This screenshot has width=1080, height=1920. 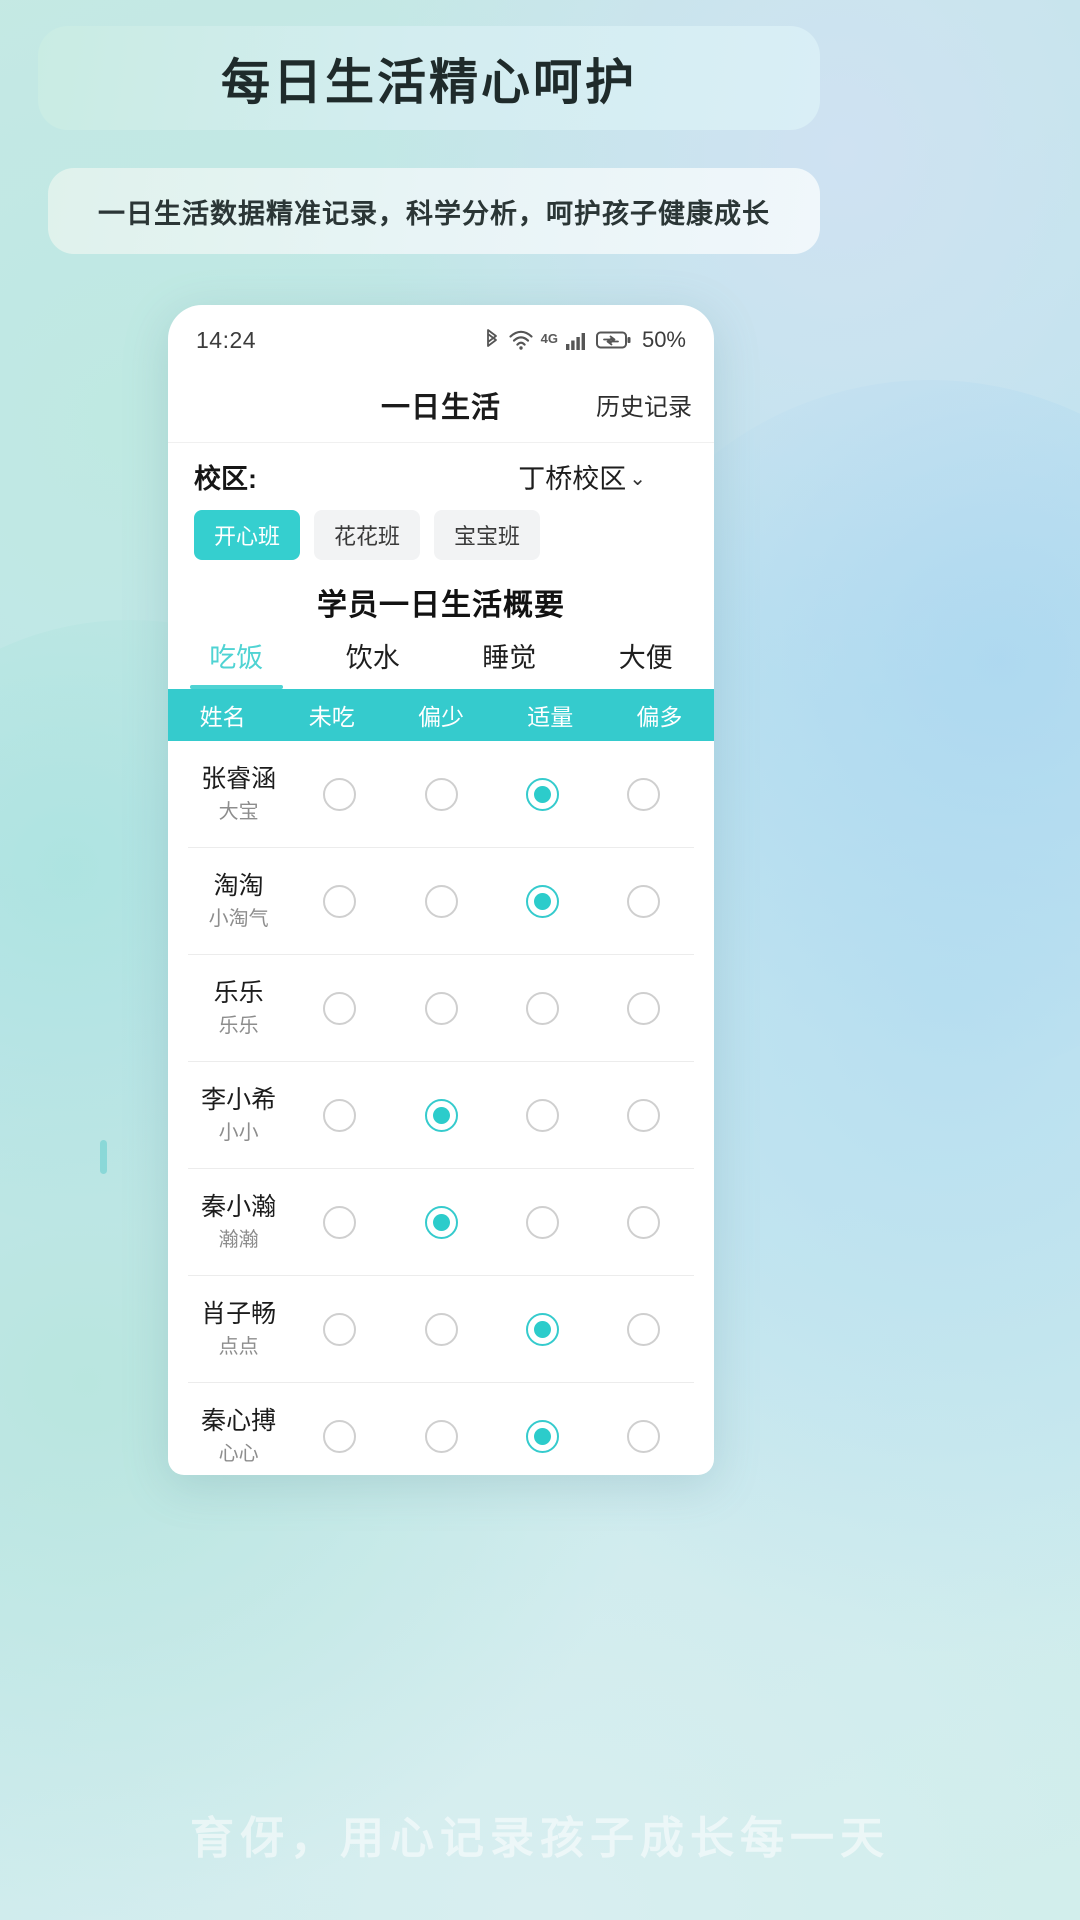 I want to click on student-name-cell: 乐乐 乐乐, so click(x=238, y=1008).